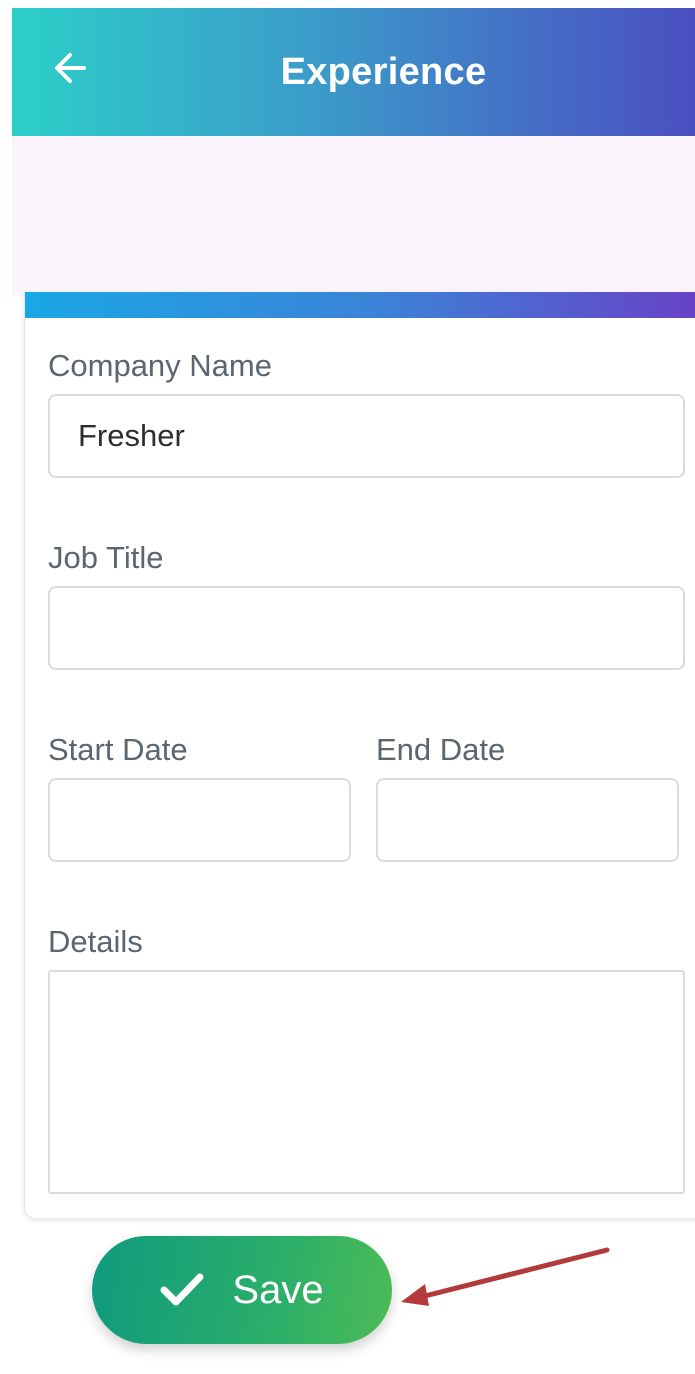 This screenshot has height=1374, width=695. I want to click on card-header-strip, so click(360, 305).